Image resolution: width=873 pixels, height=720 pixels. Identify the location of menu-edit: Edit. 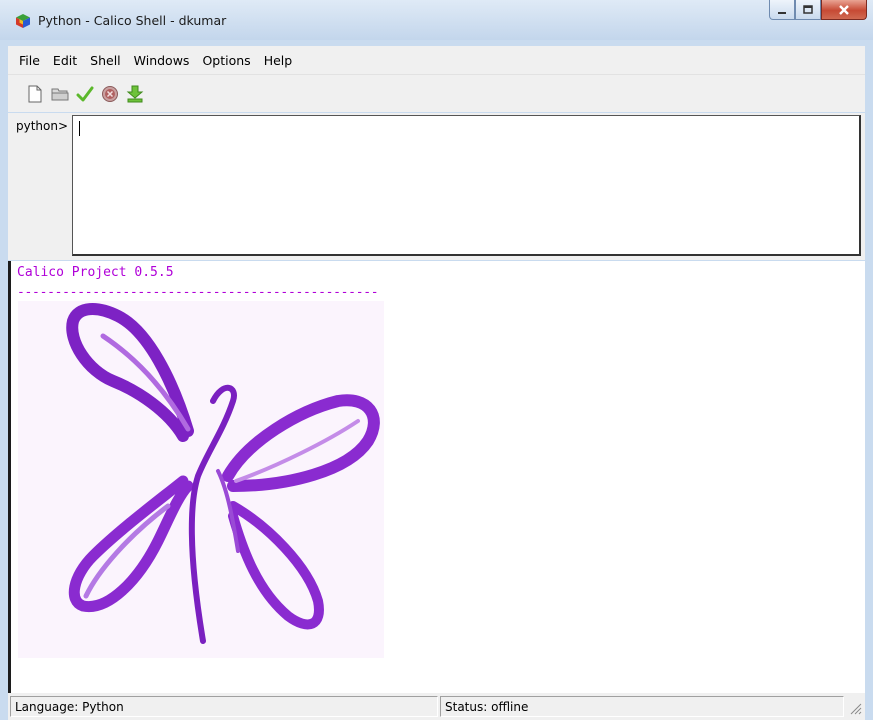
(65, 60).